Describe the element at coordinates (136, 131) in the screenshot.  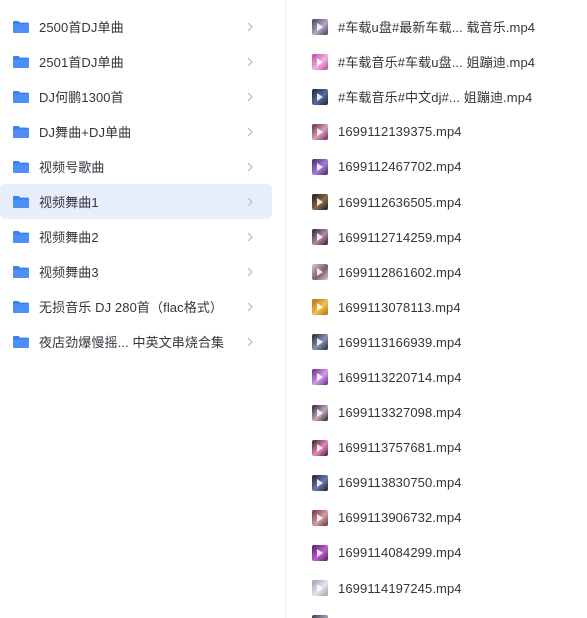
I see `folder-item: DJ舞曲+DJ单曲` at that location.